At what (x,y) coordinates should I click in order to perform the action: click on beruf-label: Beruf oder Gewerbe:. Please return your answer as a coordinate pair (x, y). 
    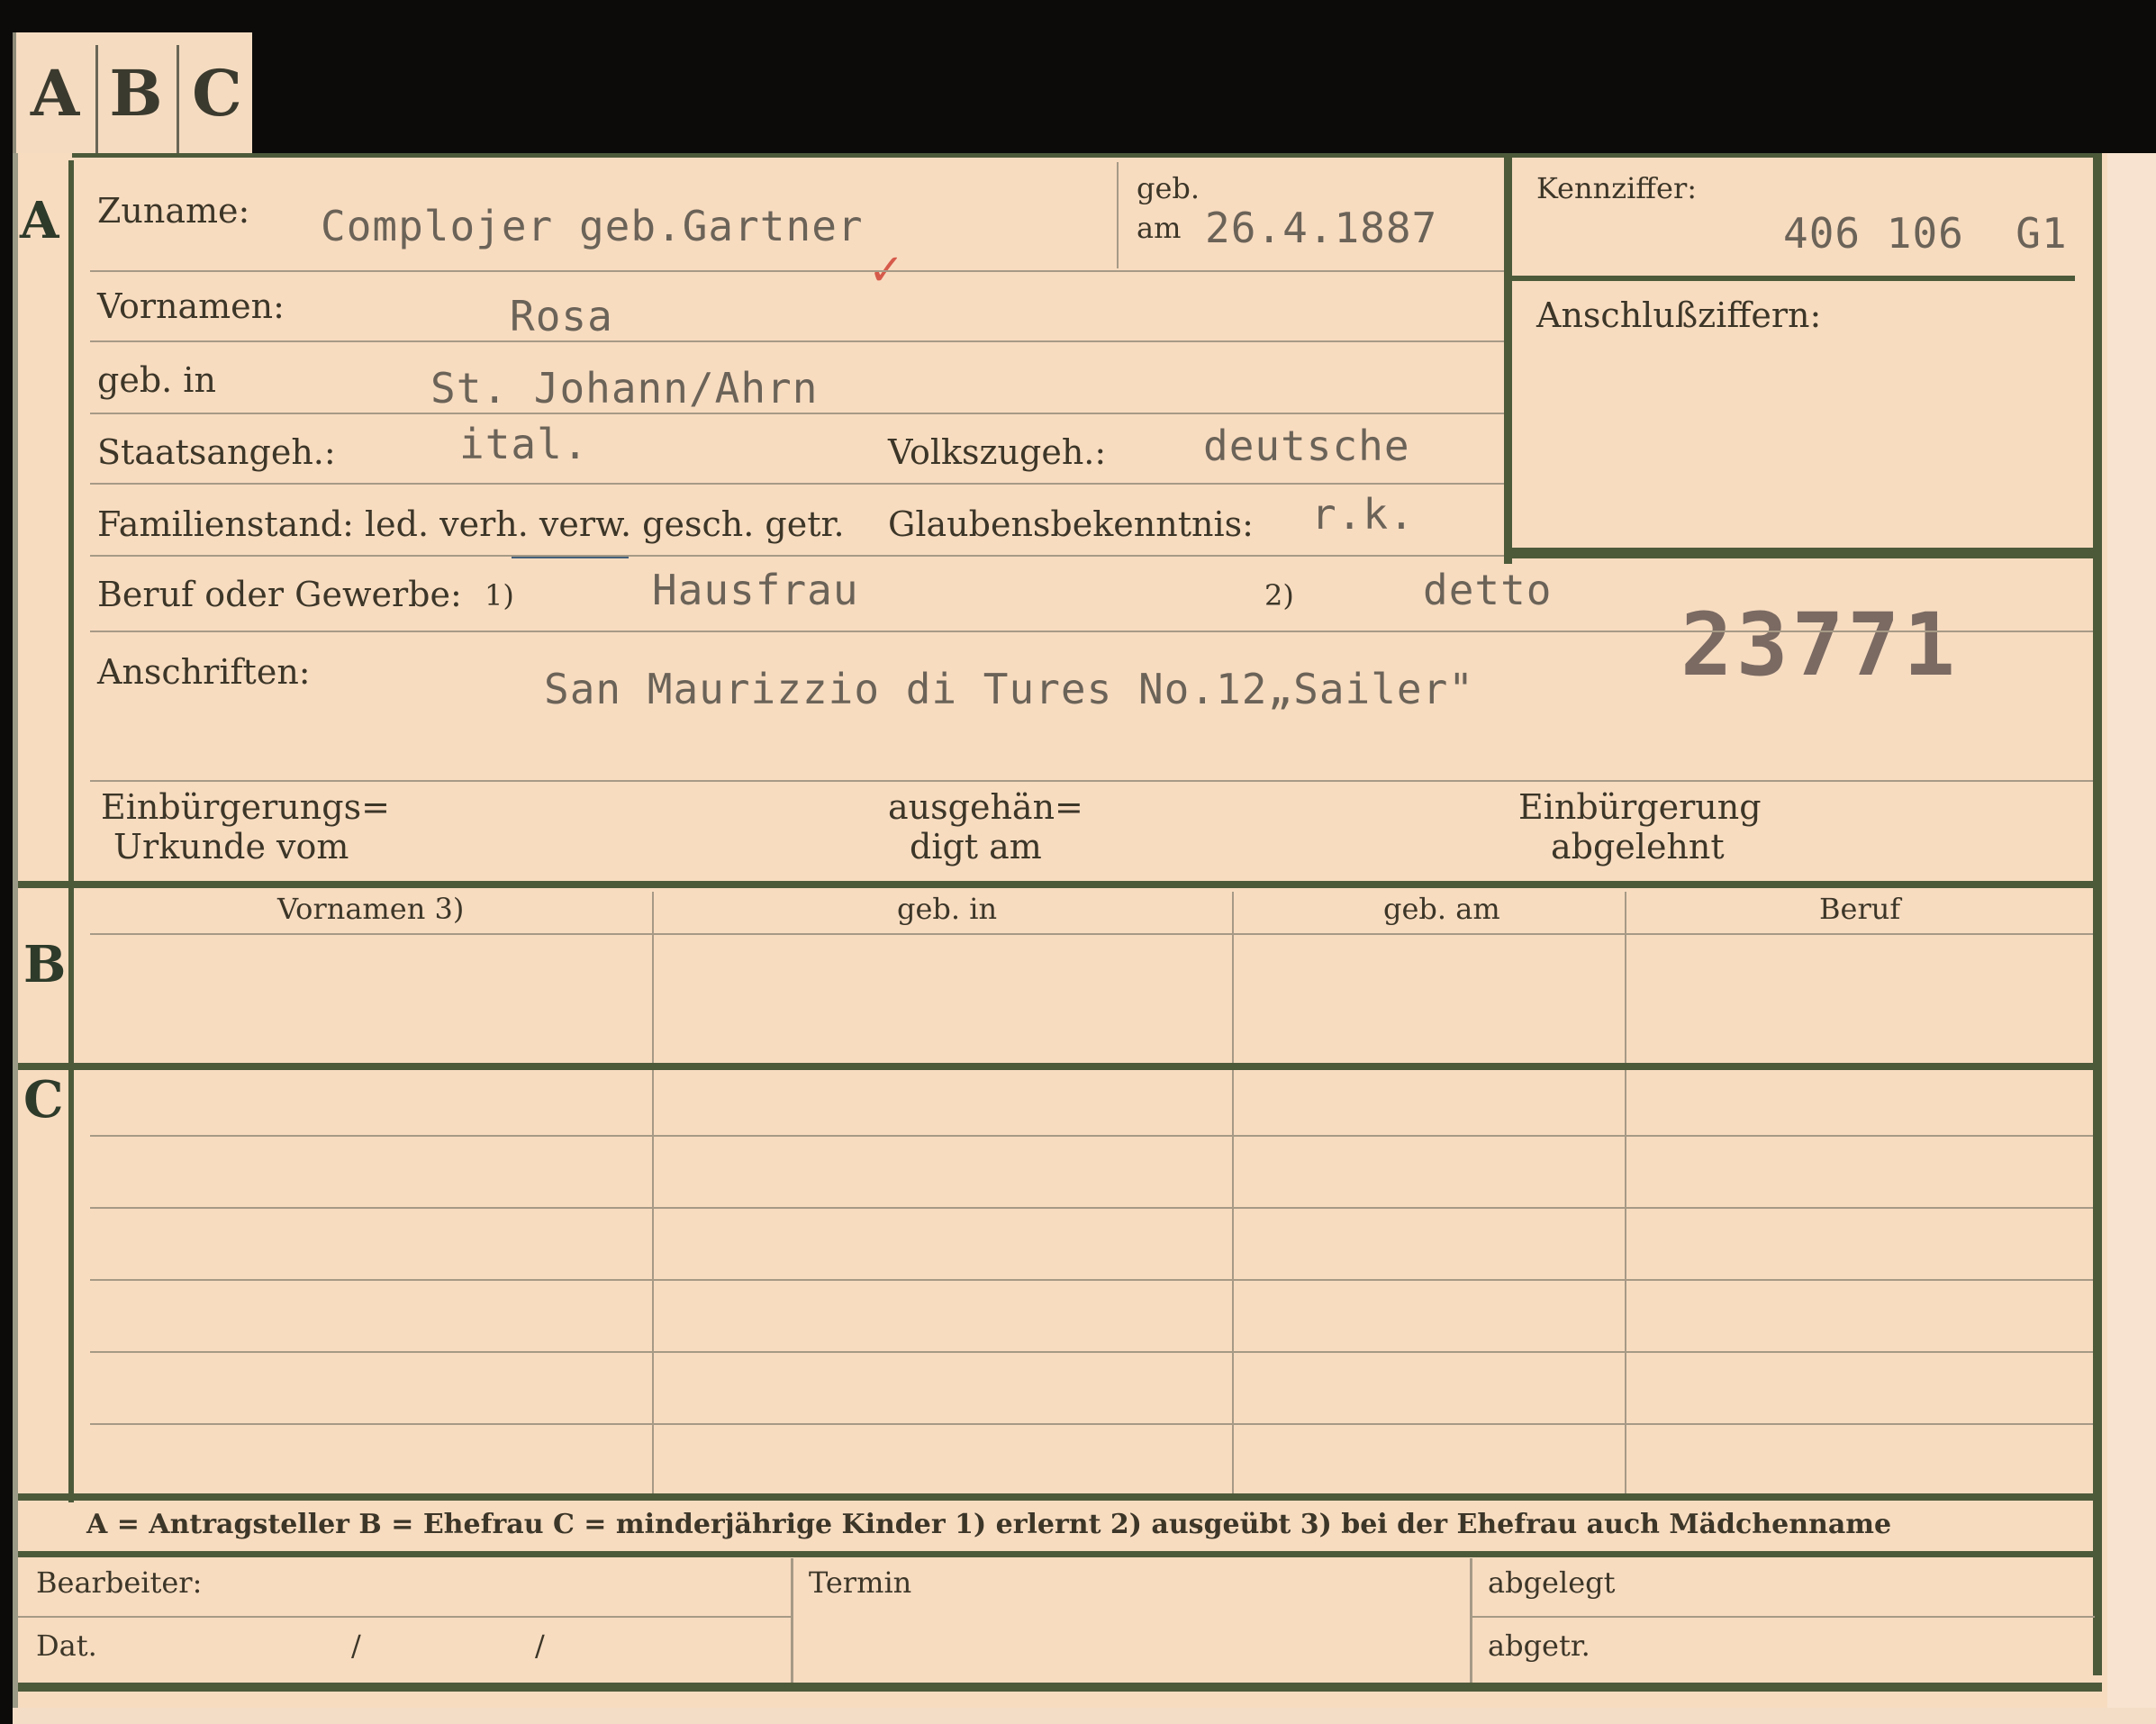
    Looking at the image, I should click on (279, 594).